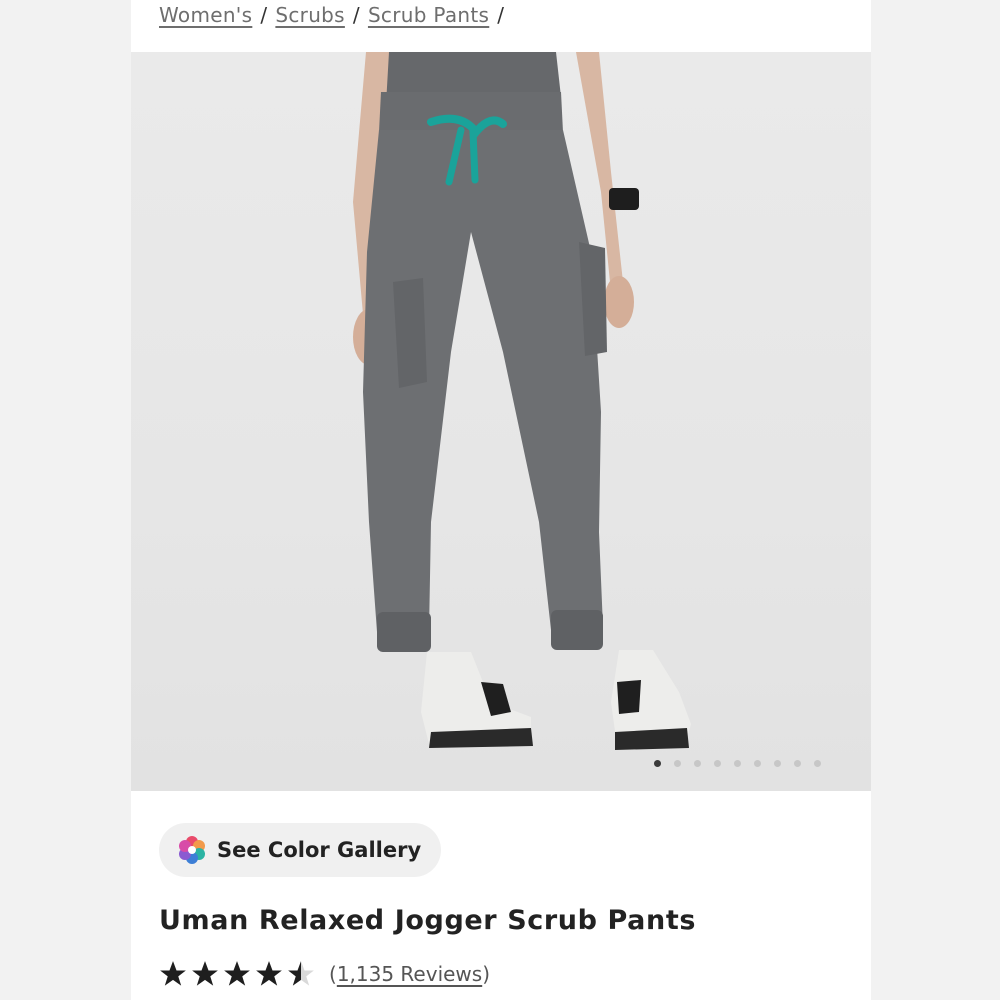  I want to click on breadcrumb-scrub-pants: Scrub Pants, so click(428, 15).